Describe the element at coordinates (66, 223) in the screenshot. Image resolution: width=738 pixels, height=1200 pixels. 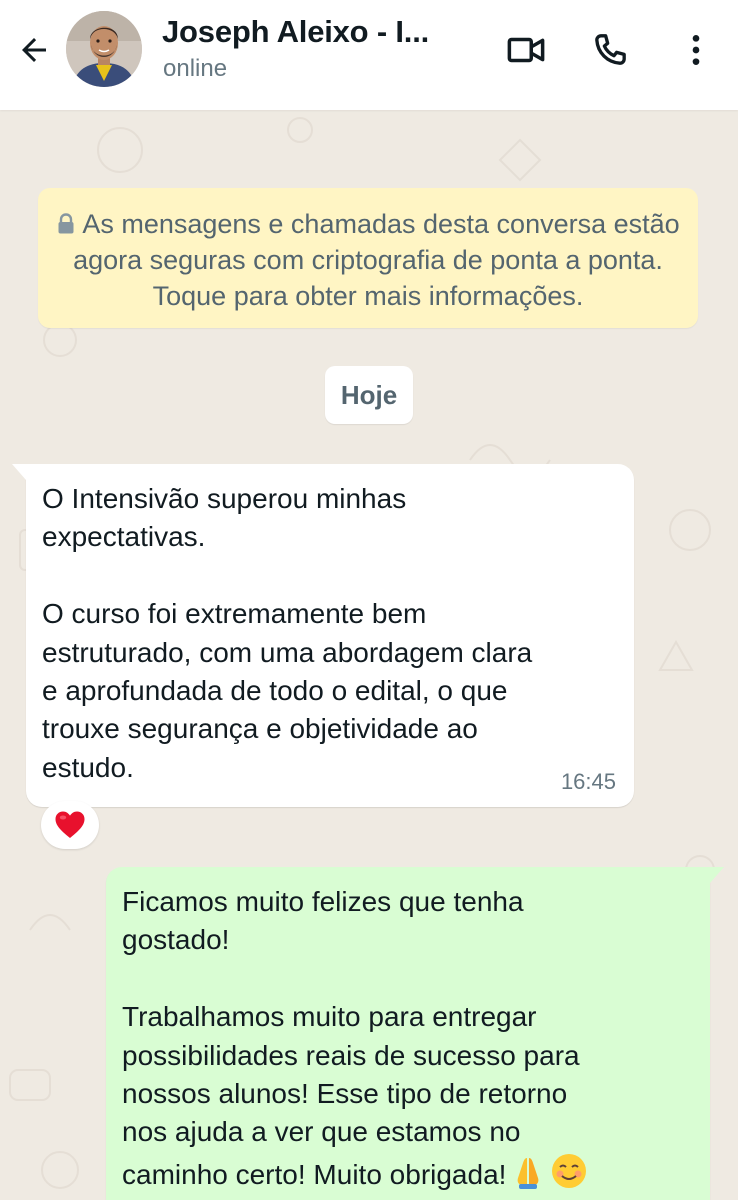
I see `lock-icon` at that location.